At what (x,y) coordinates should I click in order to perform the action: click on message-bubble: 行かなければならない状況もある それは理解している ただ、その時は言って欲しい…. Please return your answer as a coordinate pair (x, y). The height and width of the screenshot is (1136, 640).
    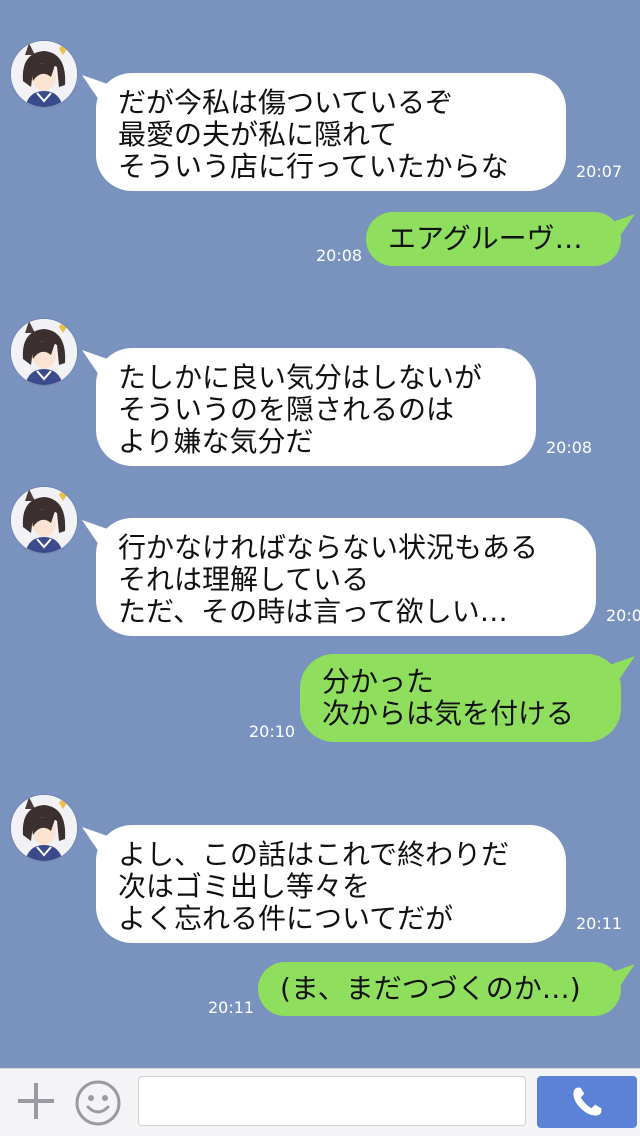
    Looking at the image, I should click on (346, 577).